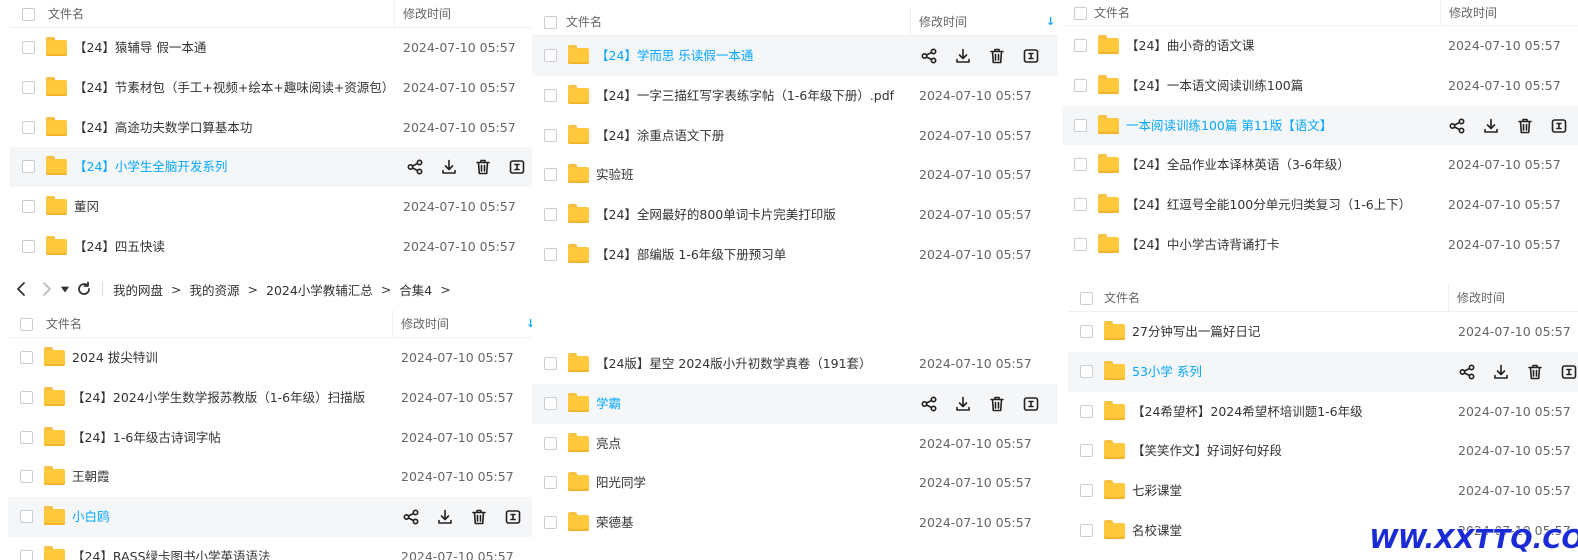  I want to click on file-row: 【24】涂重点语文下册 2024-07-10 05:57, so click(795, 136).